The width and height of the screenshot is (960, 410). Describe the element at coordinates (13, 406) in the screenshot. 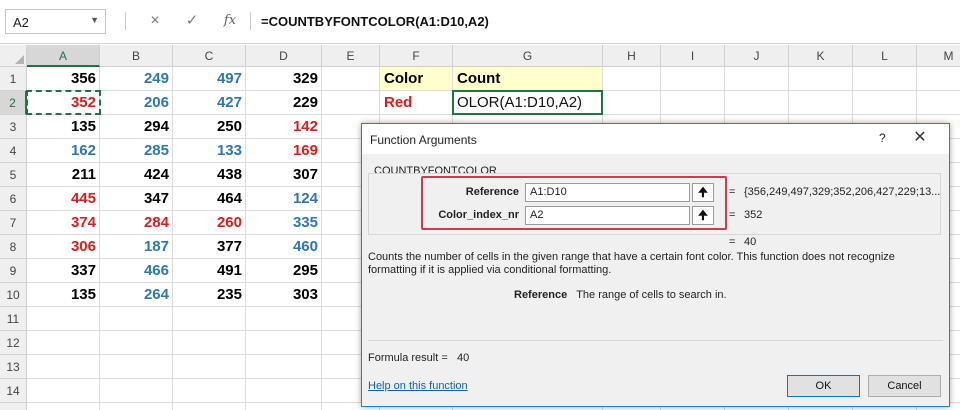

I see `row-header-15: 15` at that location.